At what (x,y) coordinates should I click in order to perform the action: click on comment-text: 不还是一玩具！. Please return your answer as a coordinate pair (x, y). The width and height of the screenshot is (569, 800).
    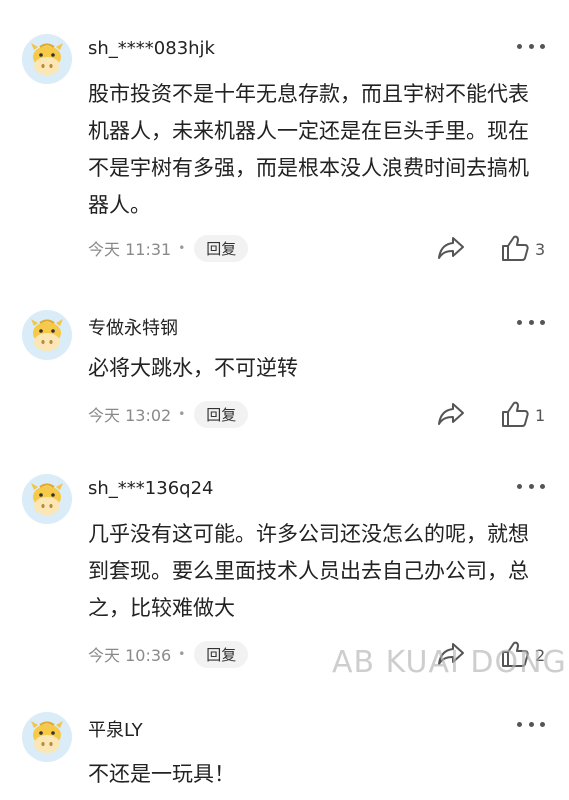
    Looking at the image, I should click on (161, 774).